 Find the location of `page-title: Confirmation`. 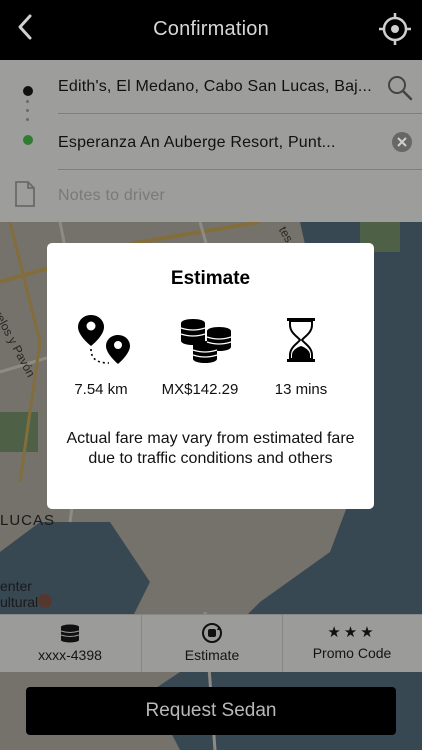

page-title: Confirmation is located at coordinates (211, 29).